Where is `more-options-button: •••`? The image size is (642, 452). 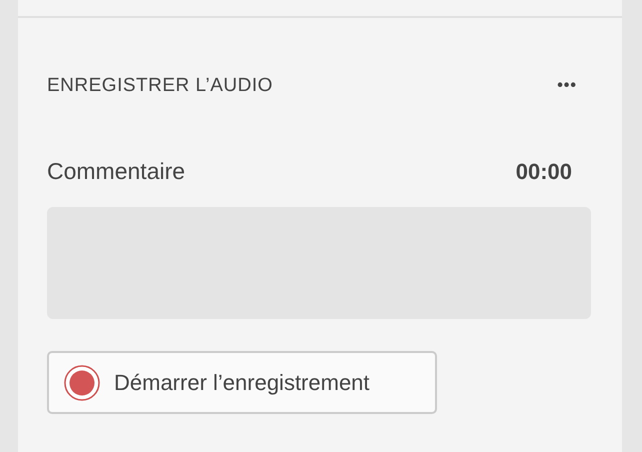 more-options-button: ••• is located at coordinates (567, 86).